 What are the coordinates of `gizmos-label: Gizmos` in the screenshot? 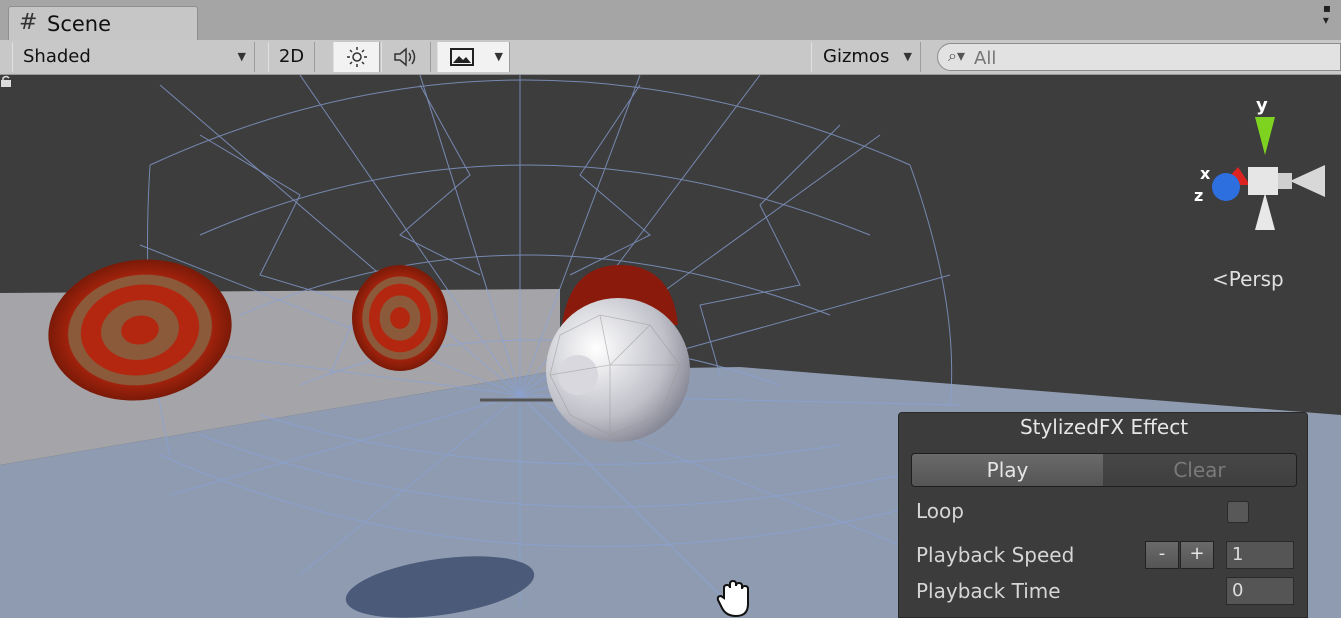 It's located at (856, 56).